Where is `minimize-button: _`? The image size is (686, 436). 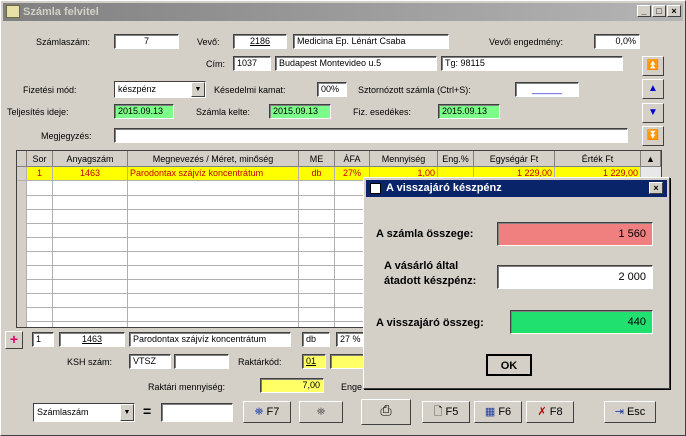
minimize-button: _ is located at coordinates (644, 11).